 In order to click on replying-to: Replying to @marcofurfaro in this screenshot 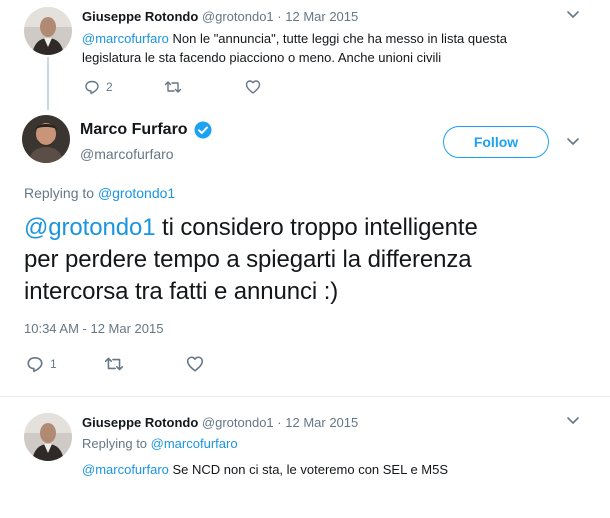, I will do `click(160, 443)`.